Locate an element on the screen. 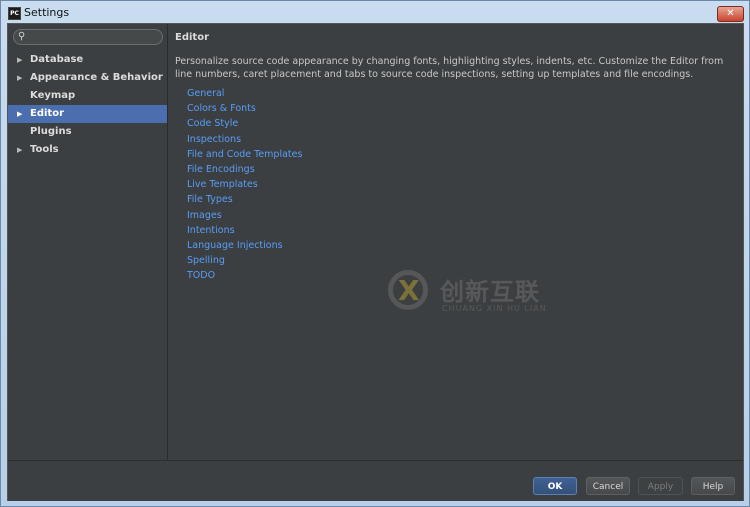 The height and width of the screenshot is (507, 750). link-inspections: Inspections is located at coordinates (244, 139).